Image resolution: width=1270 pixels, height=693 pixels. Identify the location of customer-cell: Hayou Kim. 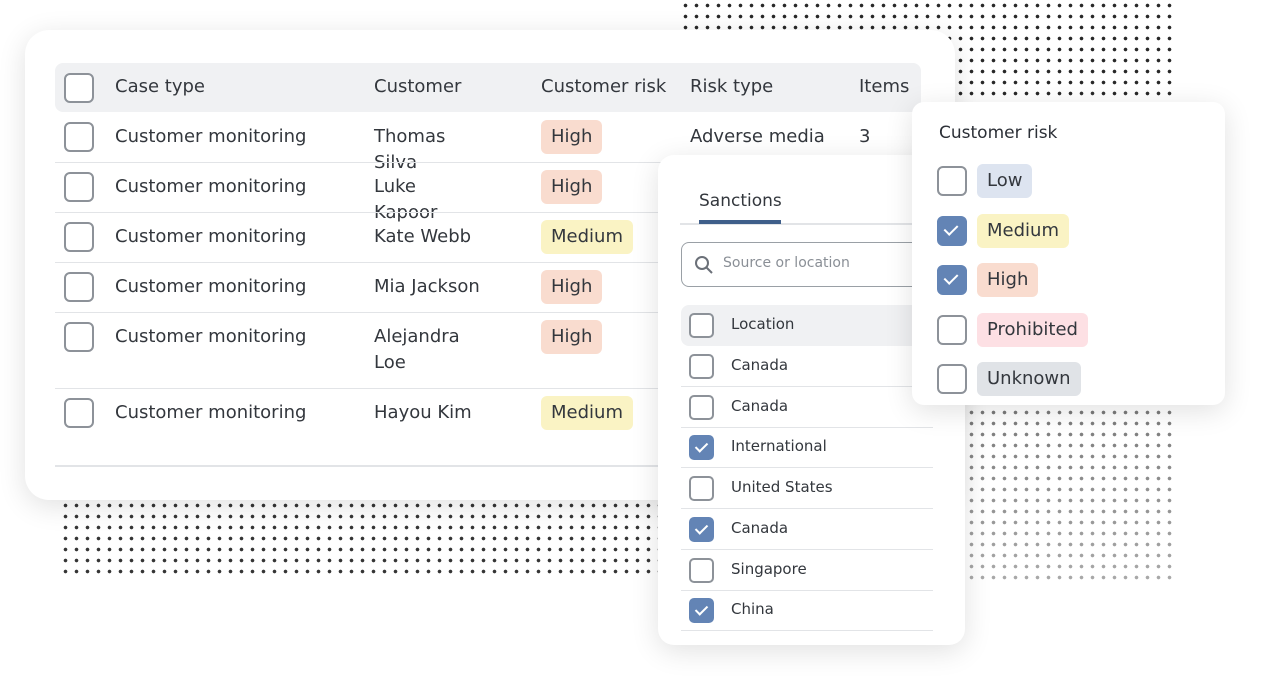
(429, 413).